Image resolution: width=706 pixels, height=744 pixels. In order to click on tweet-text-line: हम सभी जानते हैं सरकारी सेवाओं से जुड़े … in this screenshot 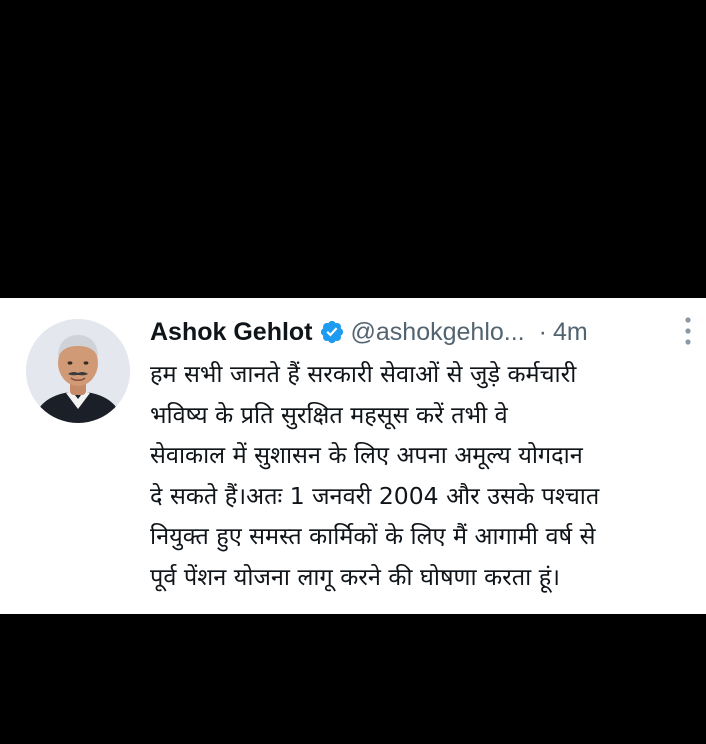, I will do `click(363, 374)`.